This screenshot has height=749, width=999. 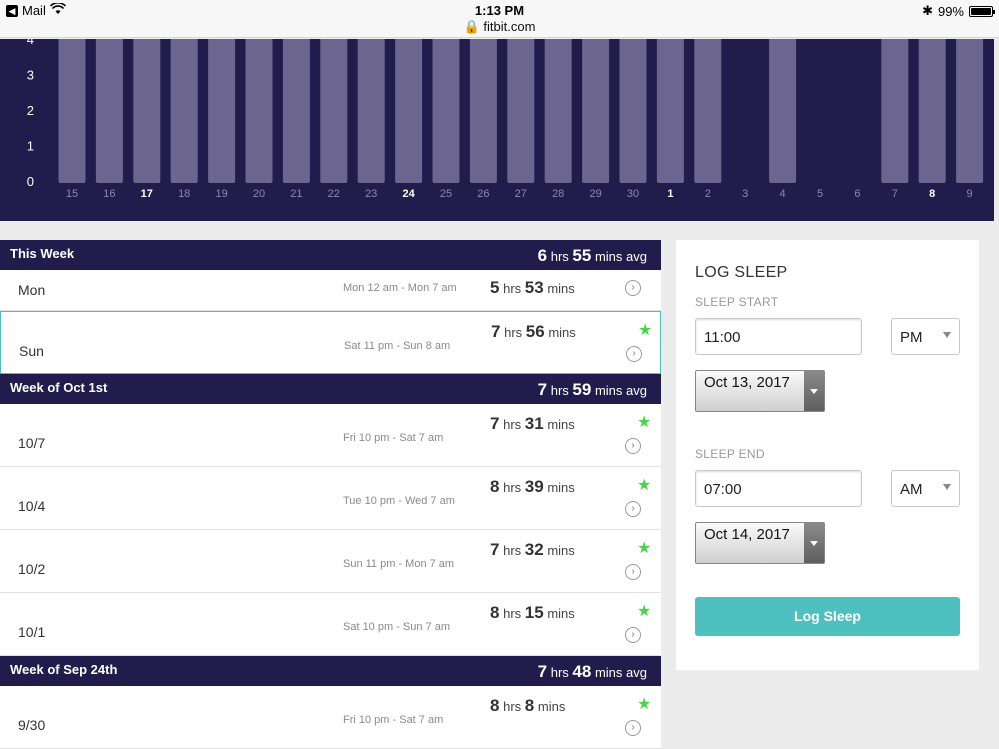 I want to click on status-right: ✱ 99%, so click(x=958, y=11).